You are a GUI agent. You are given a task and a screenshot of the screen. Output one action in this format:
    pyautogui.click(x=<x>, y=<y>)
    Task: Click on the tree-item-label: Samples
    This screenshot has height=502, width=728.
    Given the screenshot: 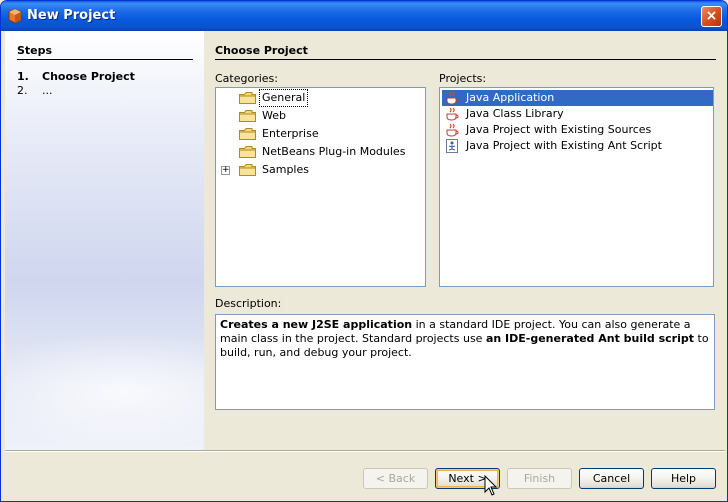 What is the action you would take?
    pyautogui.click(x=285, y=169)
    